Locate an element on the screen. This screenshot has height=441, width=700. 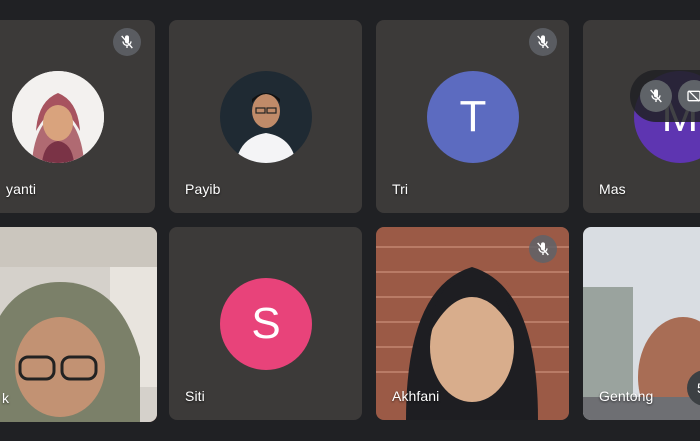
initial-avatar: S is located at coordinates (266, 324).